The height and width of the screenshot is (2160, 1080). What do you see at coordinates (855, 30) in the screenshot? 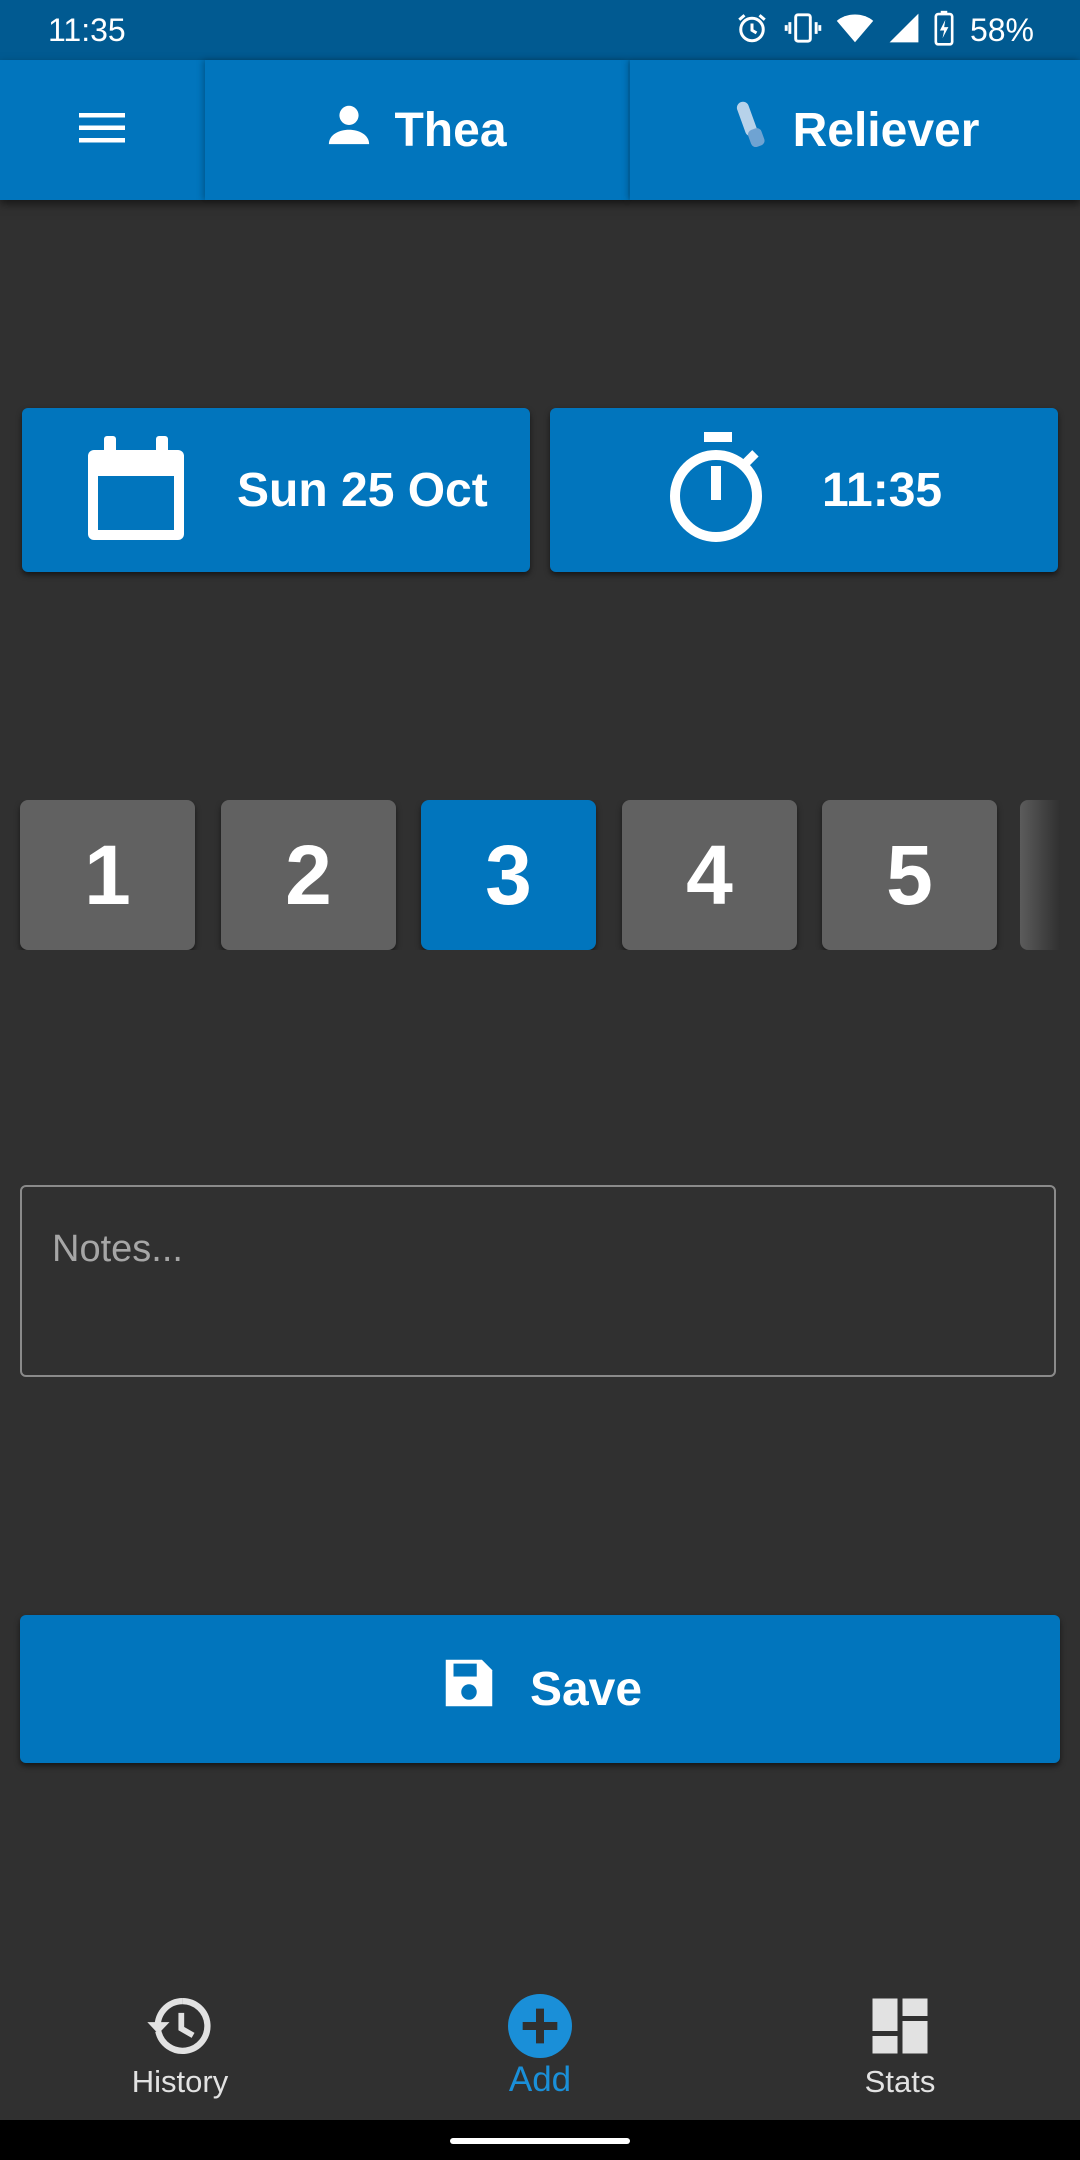
I see `wifi-icon` at bounding box center [855, 30].